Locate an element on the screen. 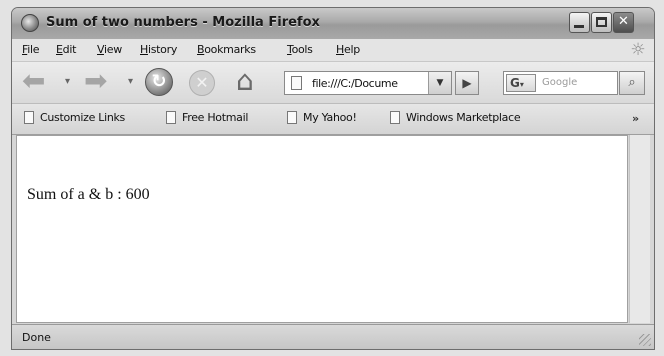  bookmark-label: Free Hotmail is located at coordinates (215, 117).